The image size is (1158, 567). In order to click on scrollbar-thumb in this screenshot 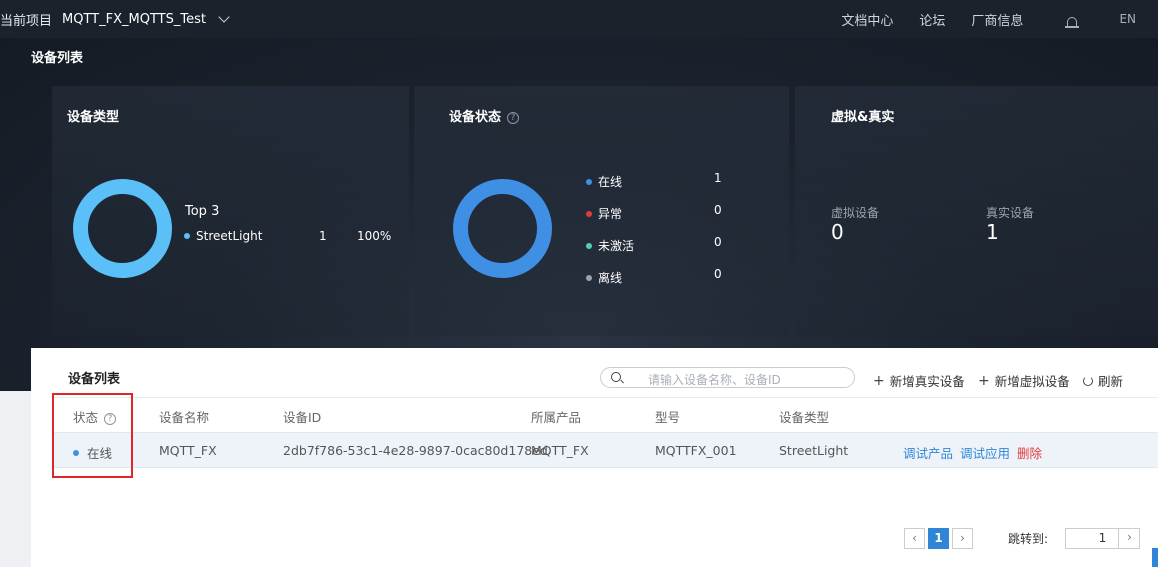, I will do `click(1155, 557)`.